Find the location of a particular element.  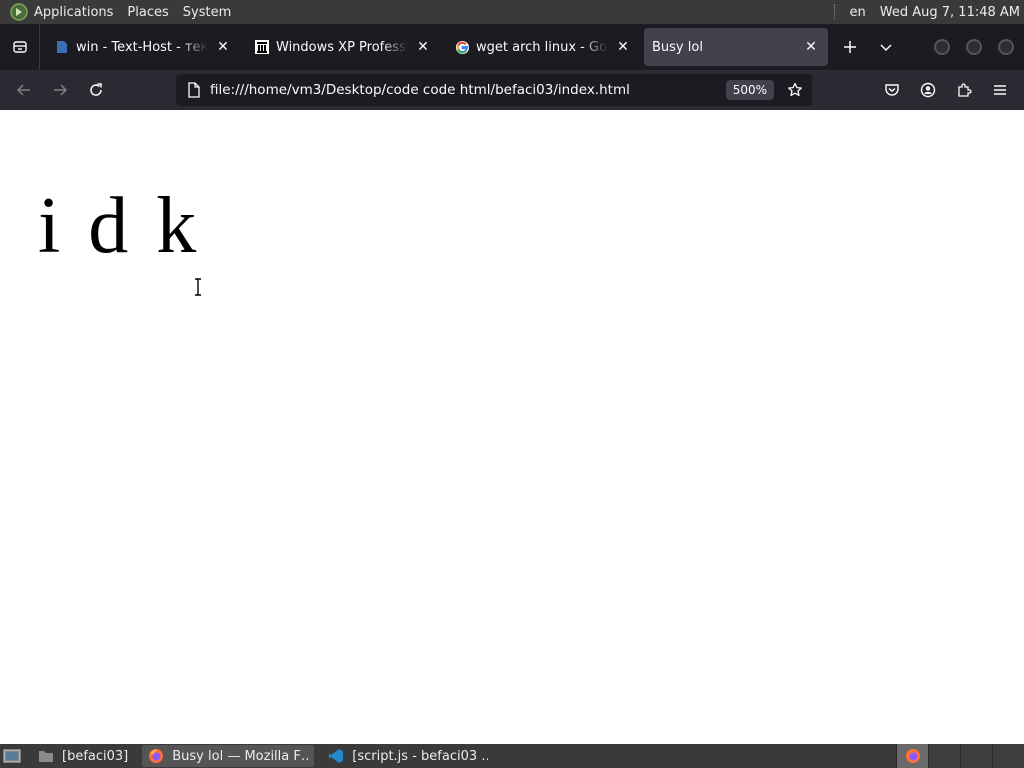

task-label: [befaci03] is located at coordinates (95, 756).